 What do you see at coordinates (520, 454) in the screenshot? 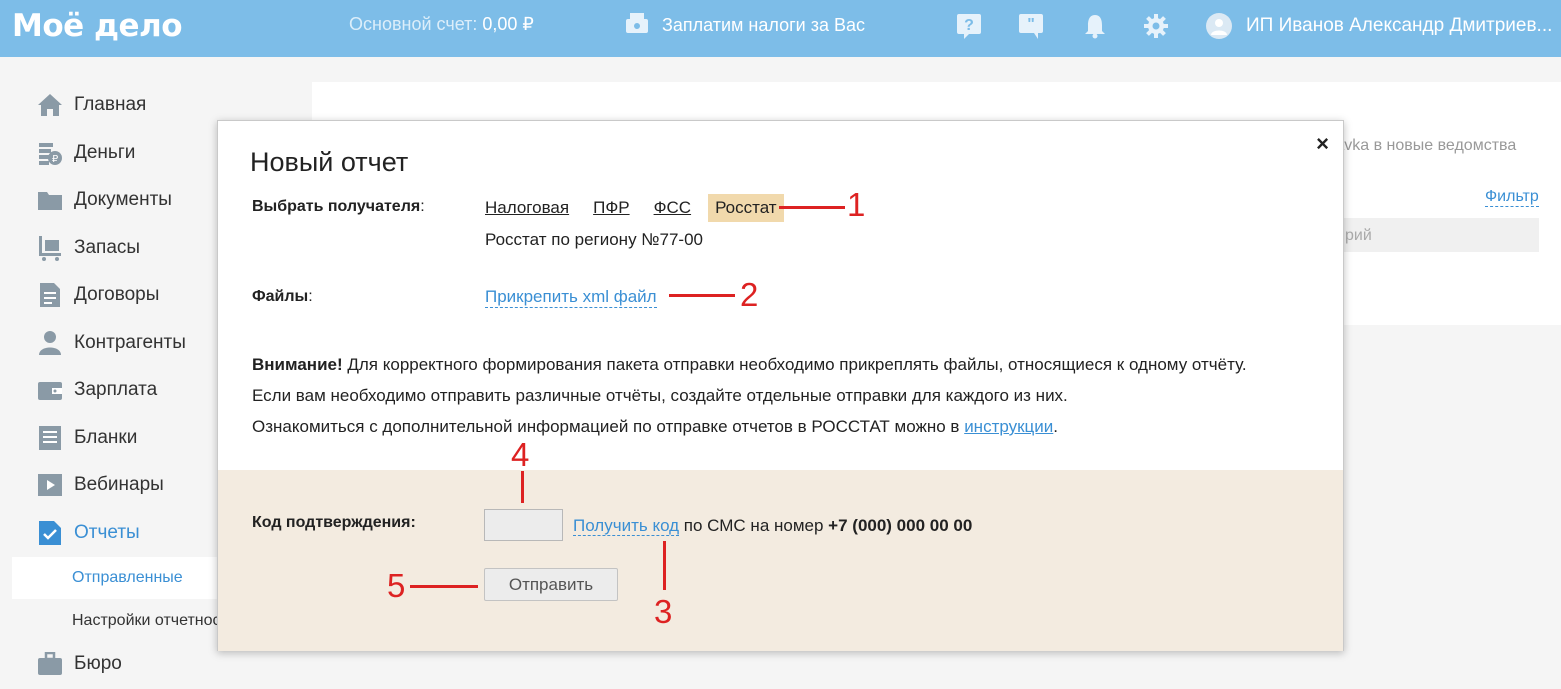
I see `annotation-number-4: 4` at bounding box center [520, 454].